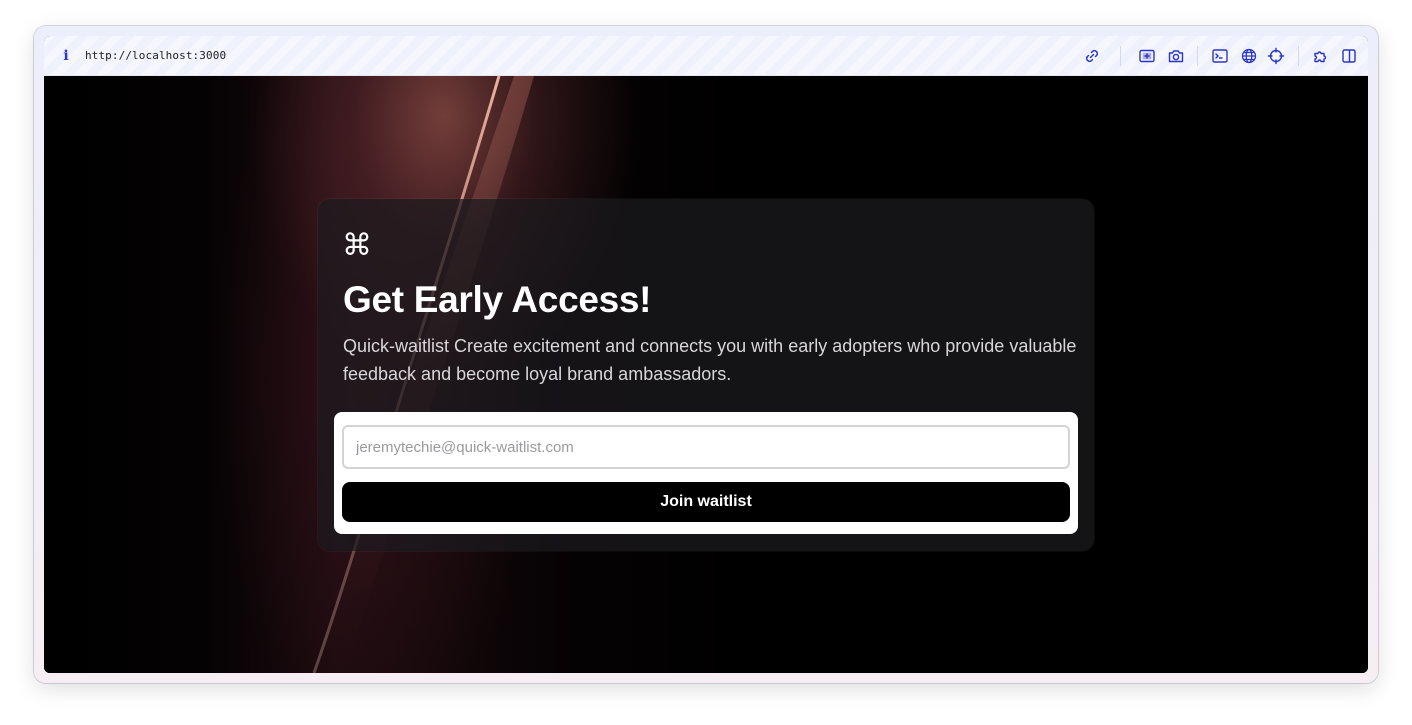 The image size is (1412, 725). What do you see at coordinates (155, 55) in the screenshot?
I see `url-bar: http://localhost:3000` at bounding box center [155, 55].